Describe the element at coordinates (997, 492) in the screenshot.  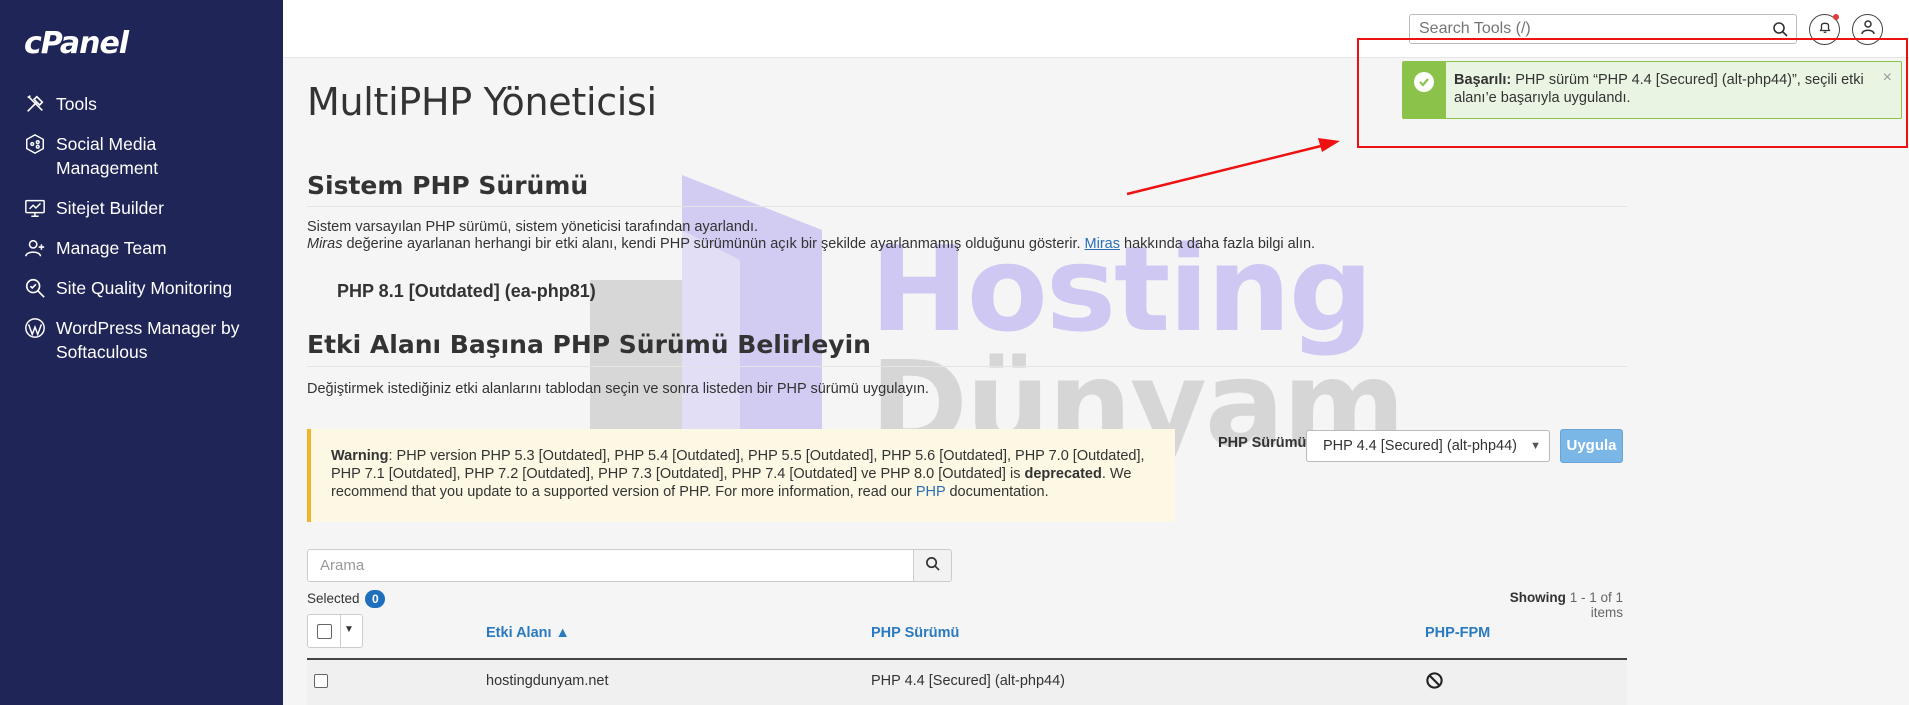
I see `warning-text-3: documentation.` at that location.